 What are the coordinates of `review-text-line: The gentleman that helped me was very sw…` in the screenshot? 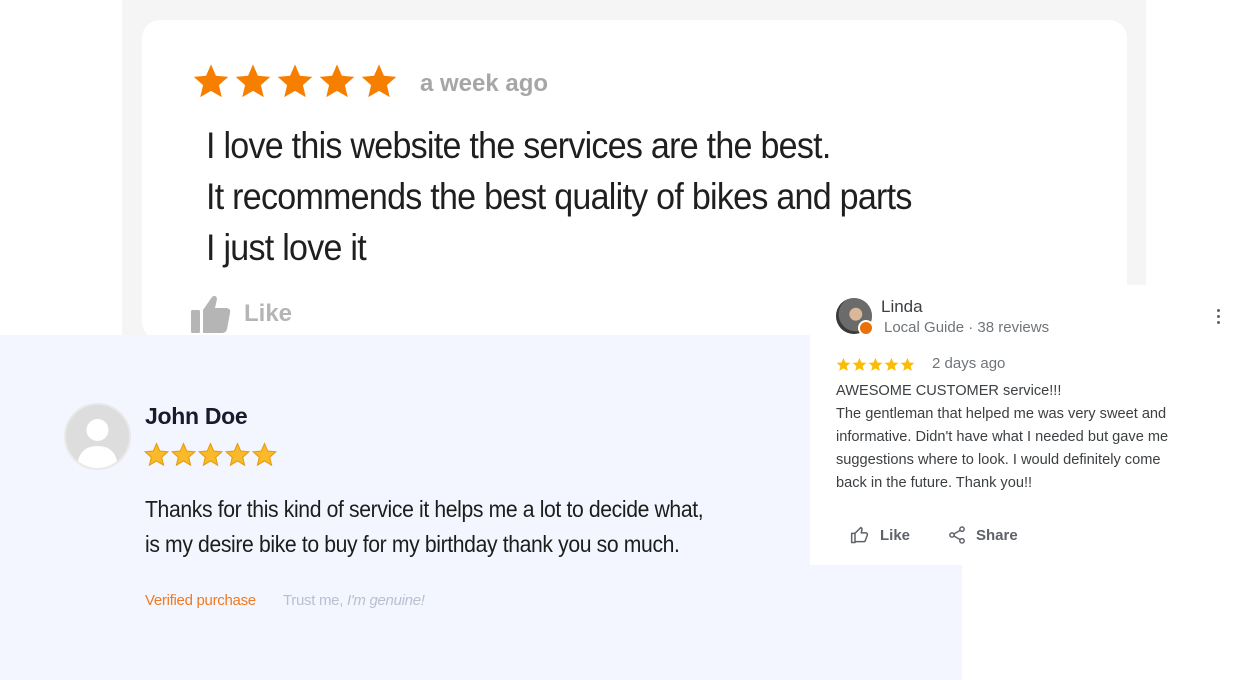 It's located at (1001, 414).